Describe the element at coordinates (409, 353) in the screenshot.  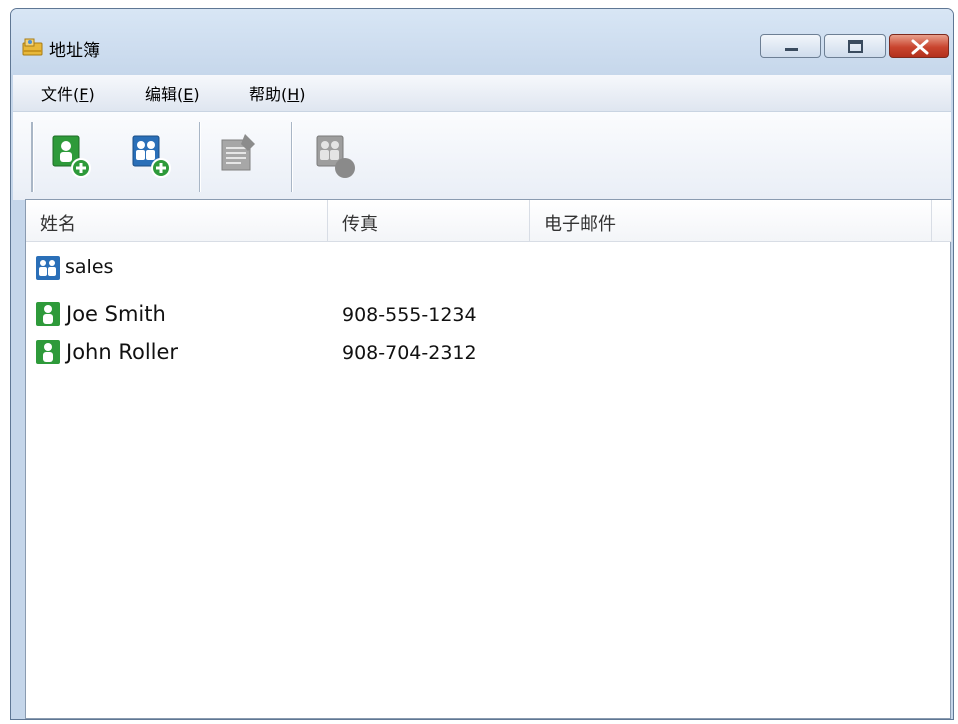
I see `list-item-fax: 908-704-2312` at that location.